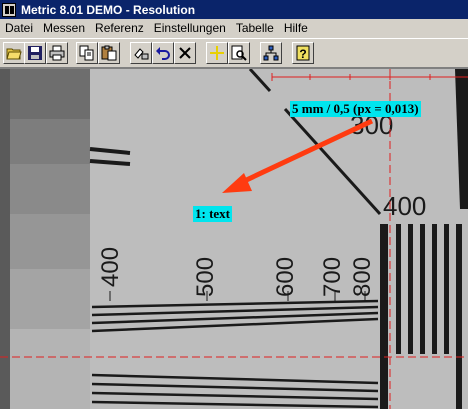 This screenshot has height=409, width=468. I want to click on scale-number-v700: 700, so click(332, 277).